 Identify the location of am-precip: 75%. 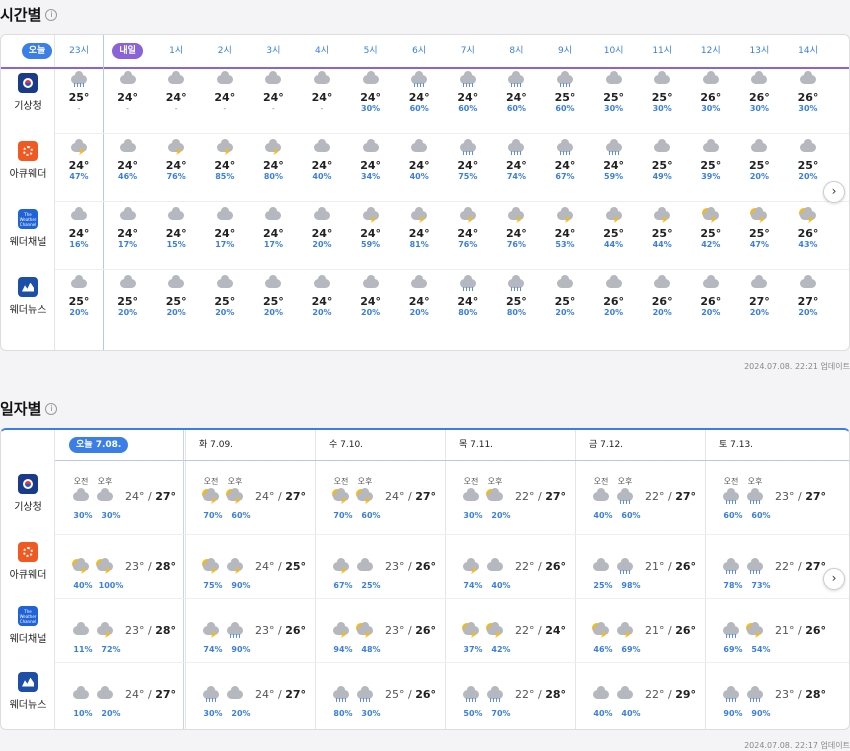
(213, 585).